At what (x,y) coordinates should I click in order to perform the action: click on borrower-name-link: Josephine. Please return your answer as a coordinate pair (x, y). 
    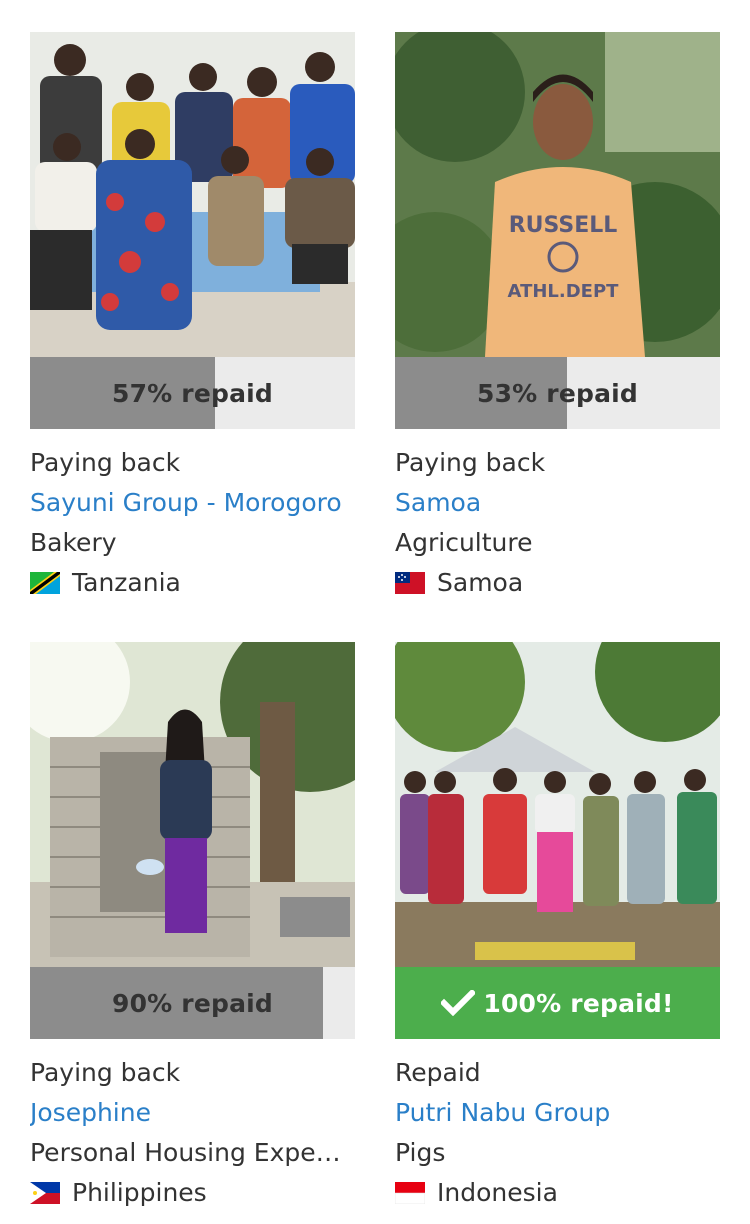
    Looking at the image, I should click on (192, 1113).